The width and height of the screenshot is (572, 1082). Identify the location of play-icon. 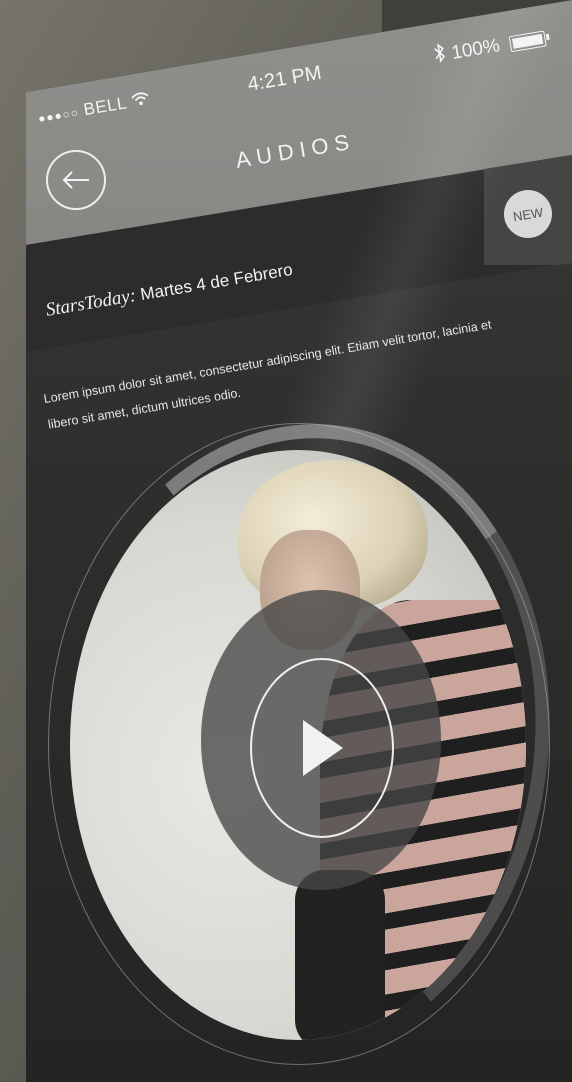
(323, 748).